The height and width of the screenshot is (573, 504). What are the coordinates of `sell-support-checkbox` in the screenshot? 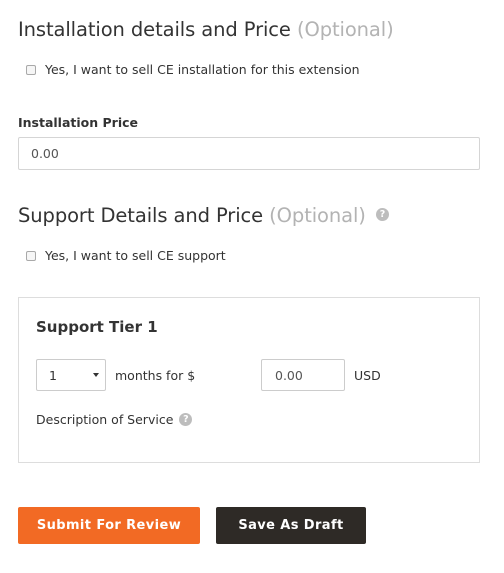 It's located at (31, 255).